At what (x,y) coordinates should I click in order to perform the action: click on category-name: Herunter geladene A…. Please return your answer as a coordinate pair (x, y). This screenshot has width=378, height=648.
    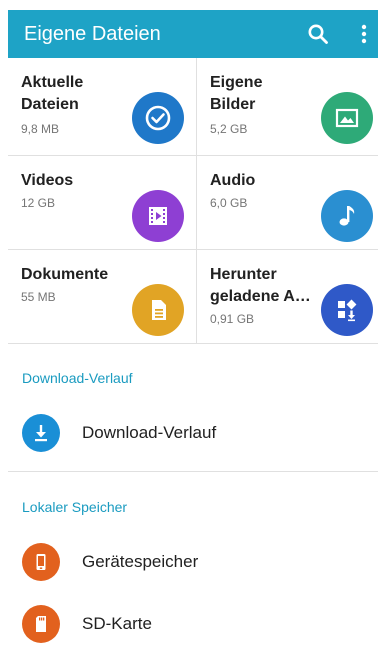
    Looking at the image, I should click on (260, 285).